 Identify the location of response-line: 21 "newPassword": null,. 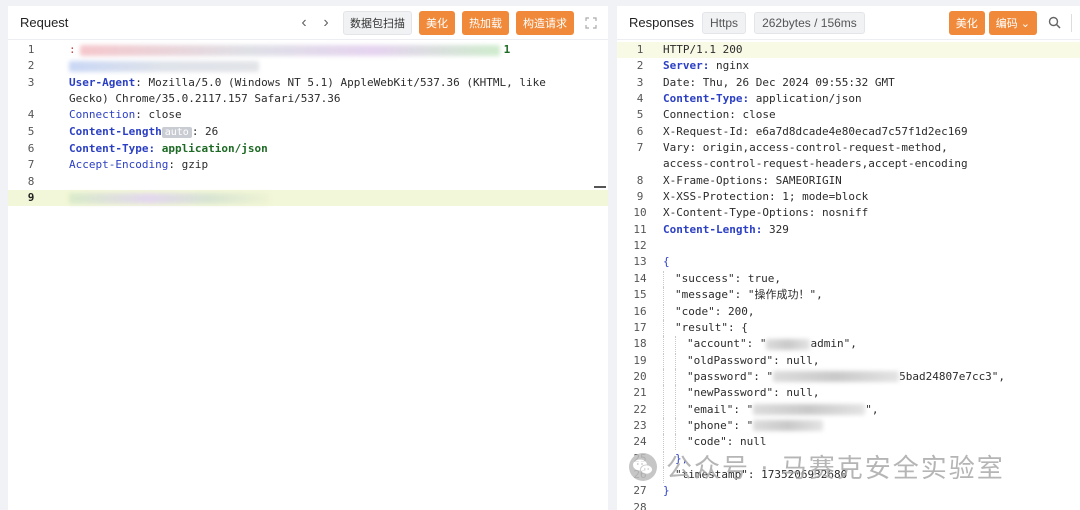
(726, 393).